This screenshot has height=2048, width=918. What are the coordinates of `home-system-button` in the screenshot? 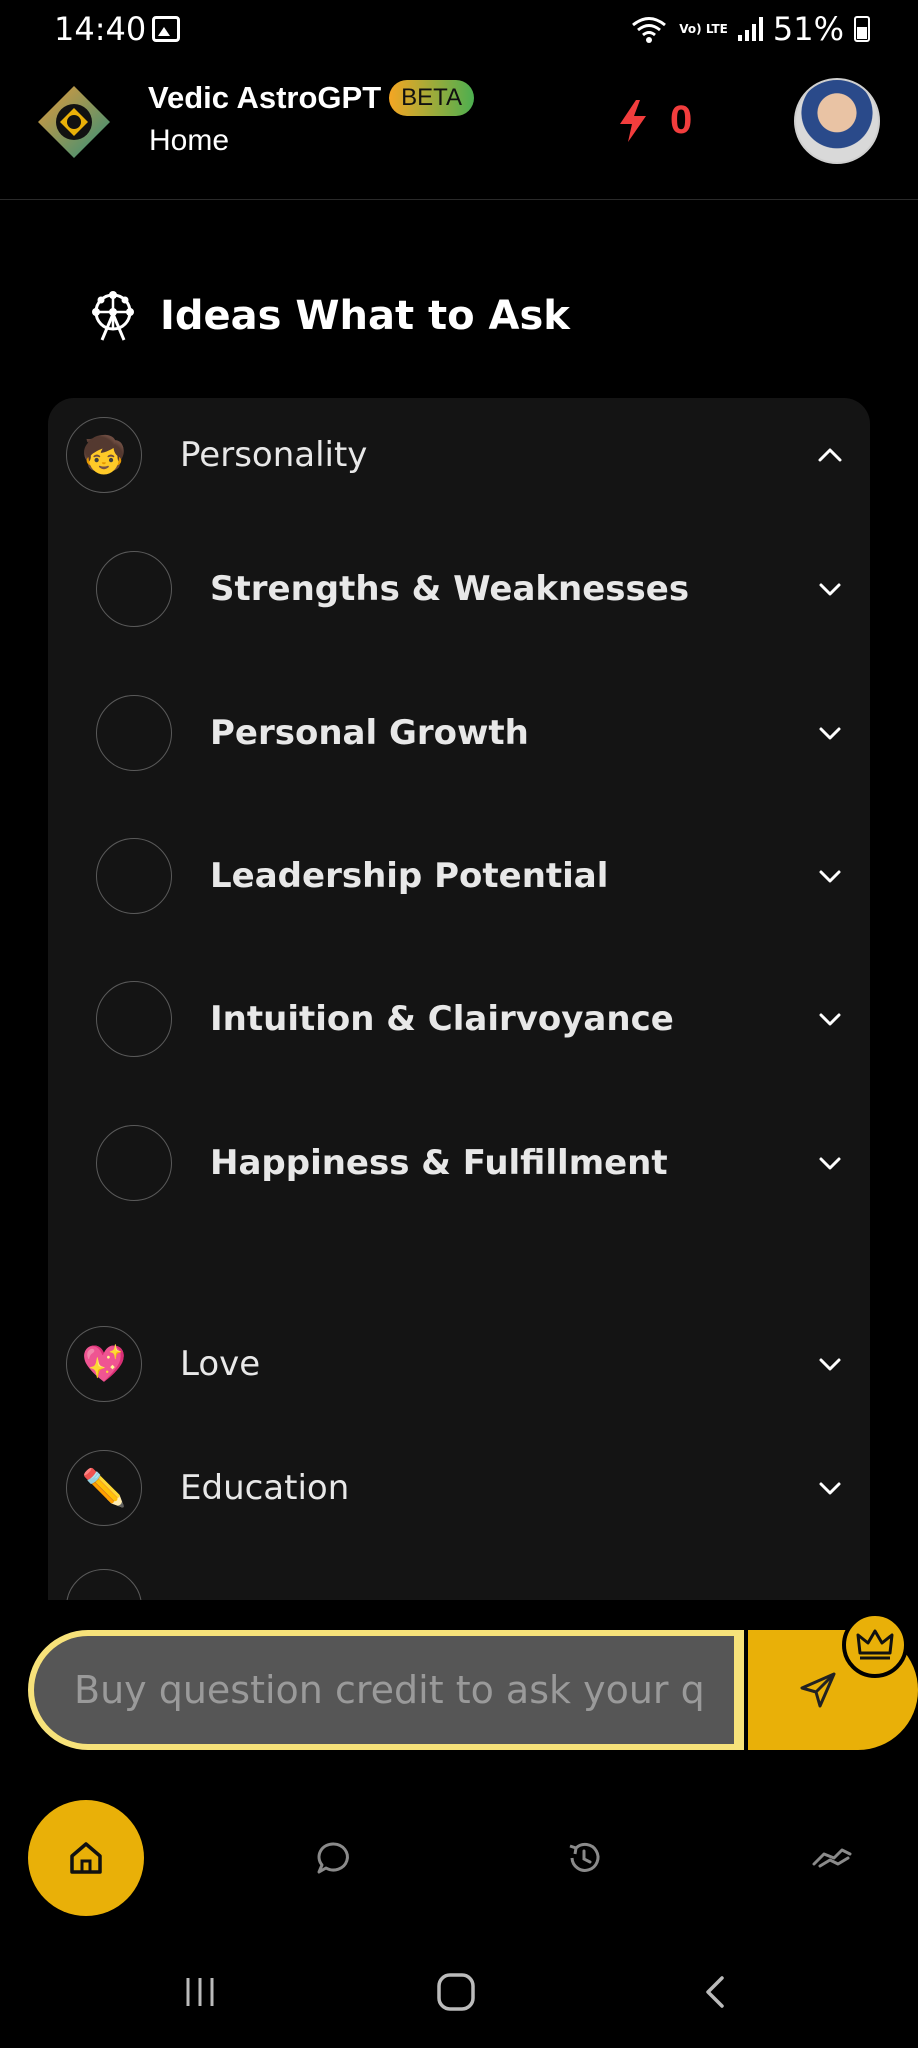 It's located at (456, 1992).